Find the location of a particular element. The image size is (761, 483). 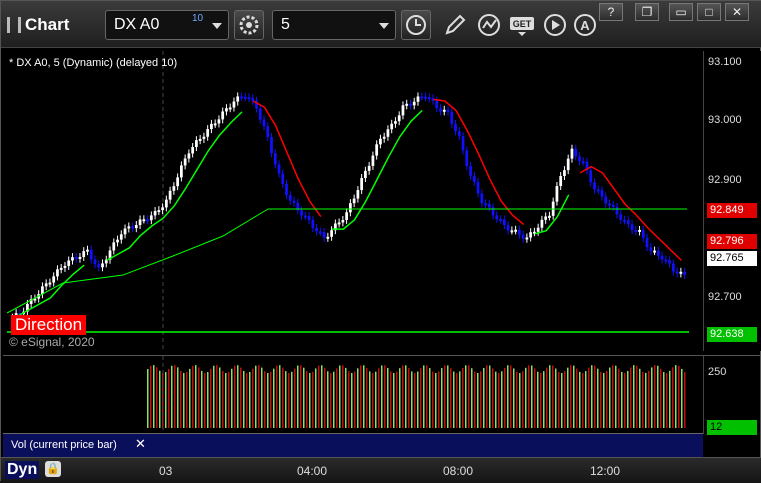

chart-header: * DX A0, 5 (Dynamic) (delayed 10) is located at coordinates (93, 63).